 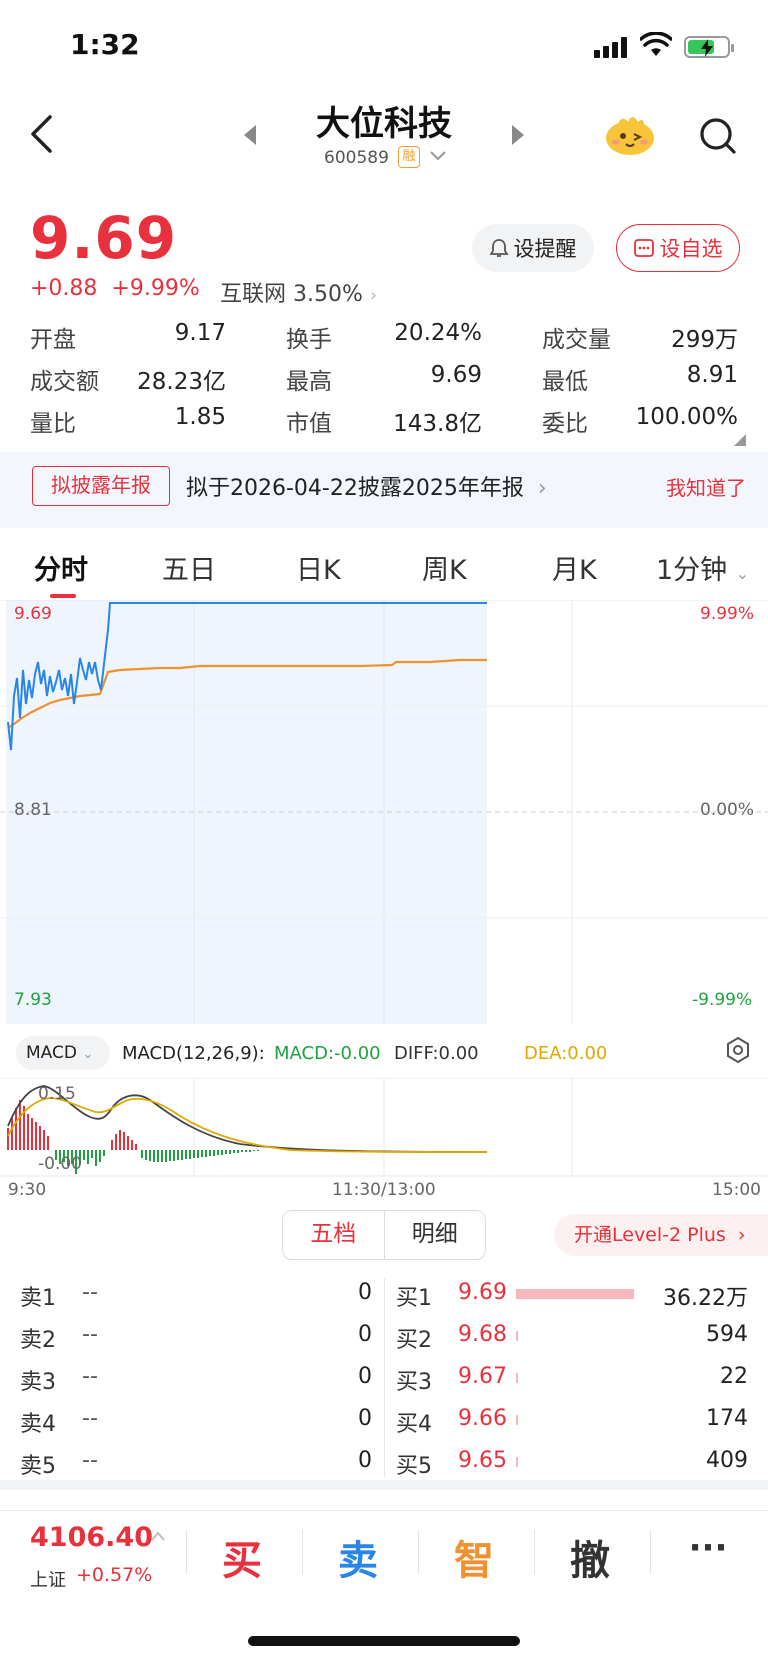 I want to click on stat-vol-ratio-value: 1.85, so click(x=200, y=417).